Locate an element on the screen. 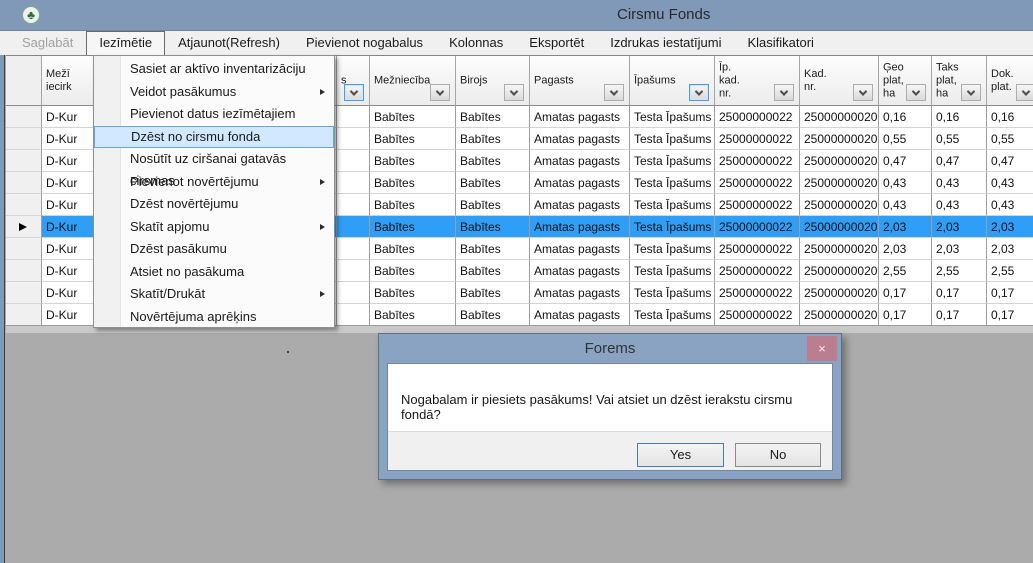 The image size is (1033, 563). column-header-partial: s is located at coordinates (353, 81).